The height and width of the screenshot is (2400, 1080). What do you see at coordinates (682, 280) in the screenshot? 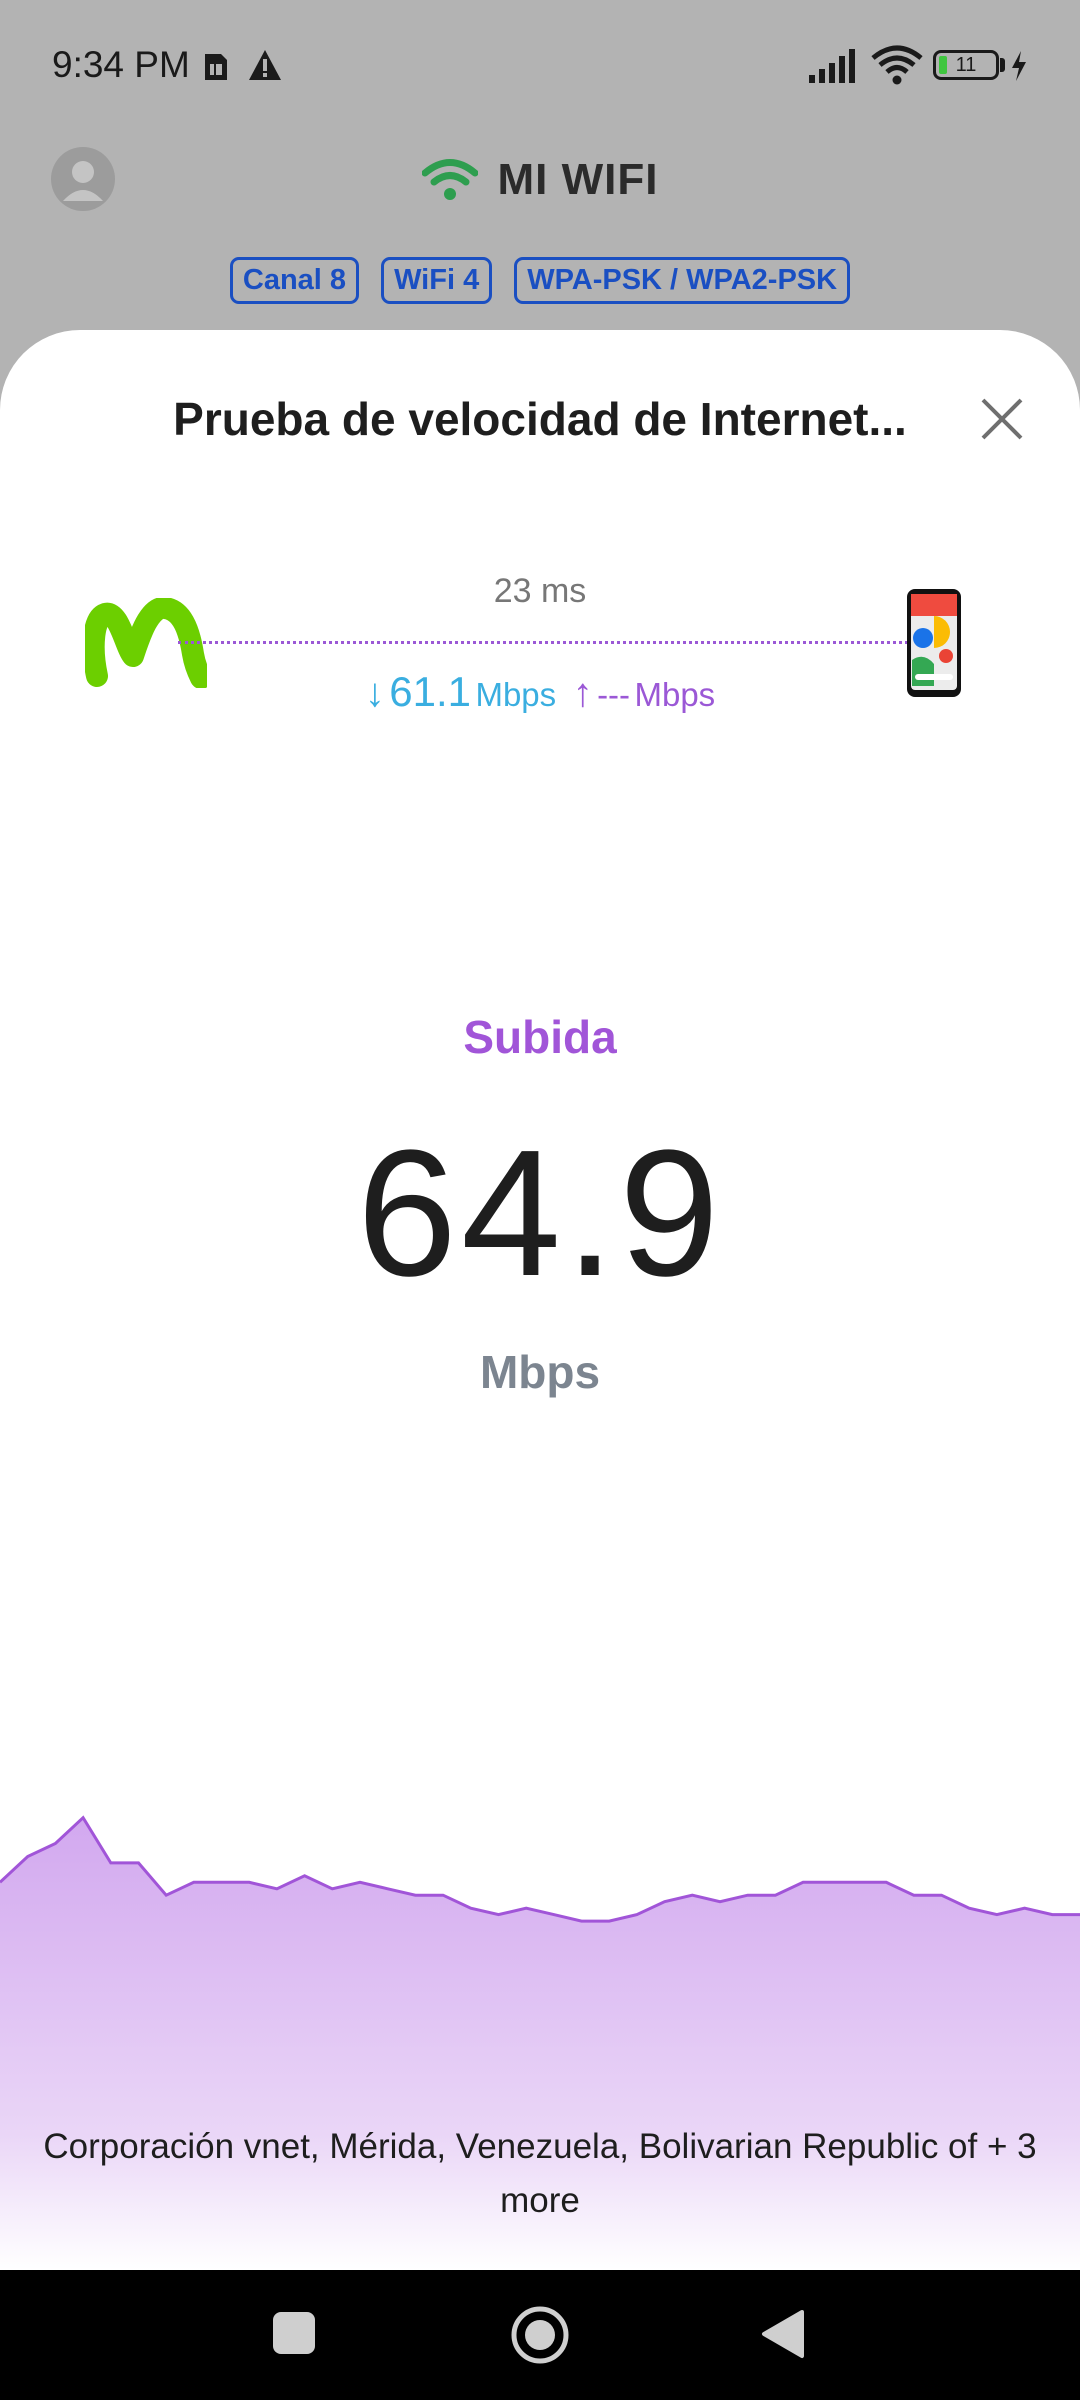
I see `security-tag: WPA-PSK / WPA2-PSK` at bounding box center [682, 280].